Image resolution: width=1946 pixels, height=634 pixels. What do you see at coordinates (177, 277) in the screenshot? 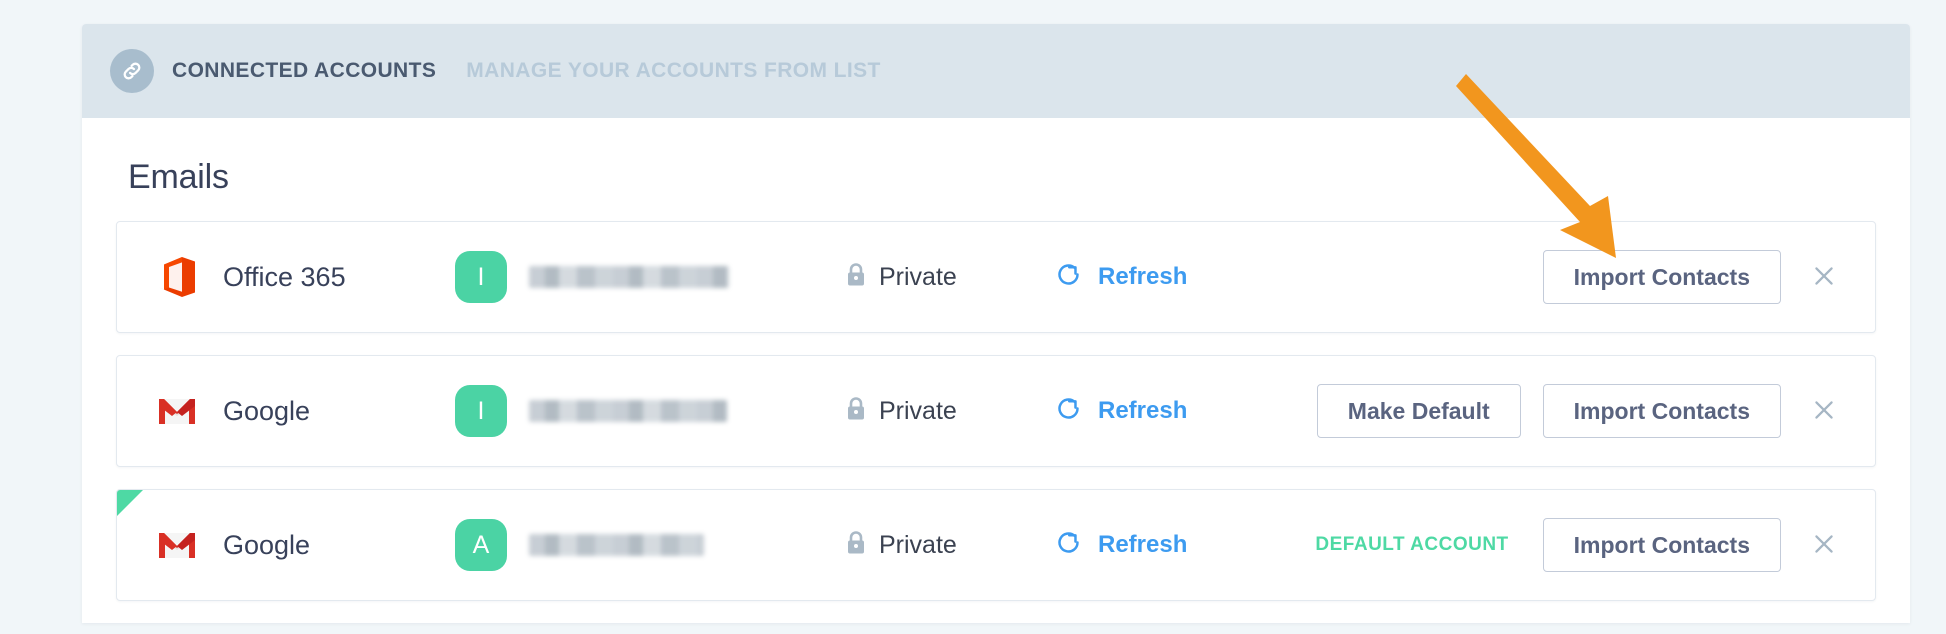
I see `office-365-icon` at bounding box center [177, 277].